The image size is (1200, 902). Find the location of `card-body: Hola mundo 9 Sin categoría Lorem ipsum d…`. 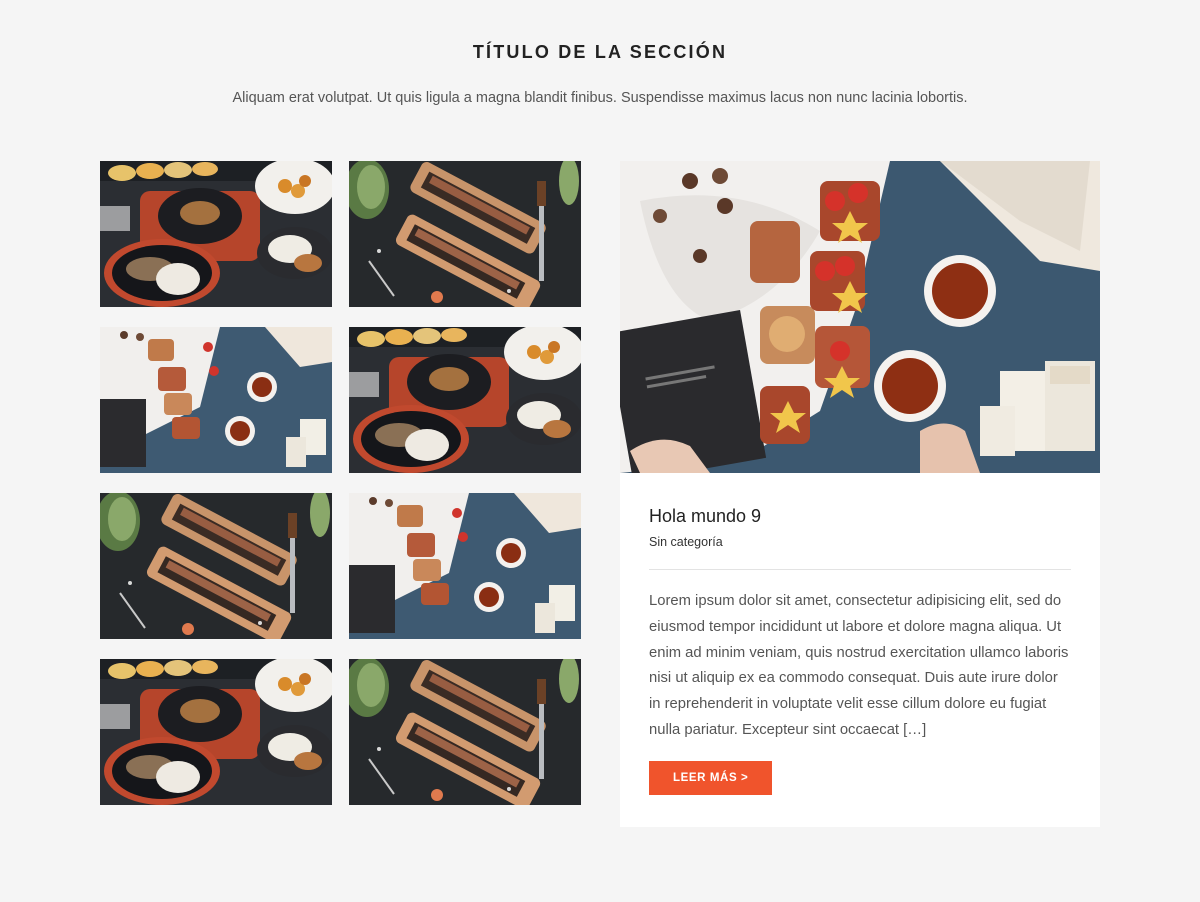

card-body: Hola mundo 9 Sin categoría Lorem ipsum d… is located at coordinates (860, 650).